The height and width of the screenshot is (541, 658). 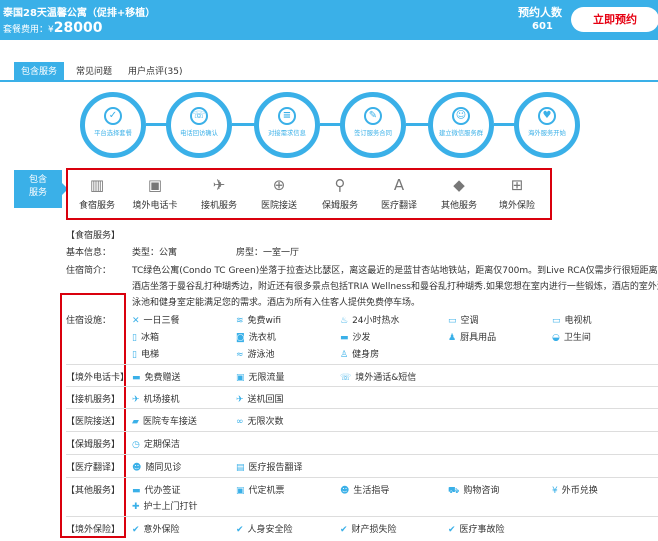 I want to click on service-label: 接机服务, so click(x=218, y=206).